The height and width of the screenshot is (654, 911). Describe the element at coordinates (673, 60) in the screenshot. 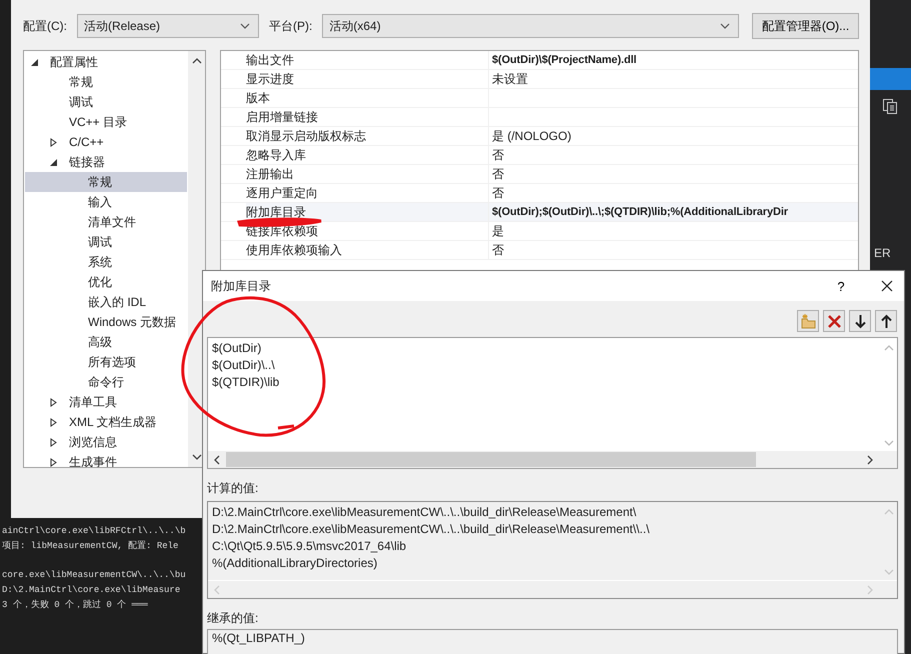

I see `property-value: $(OutDir)\$(ProjectName).dll` at that location.